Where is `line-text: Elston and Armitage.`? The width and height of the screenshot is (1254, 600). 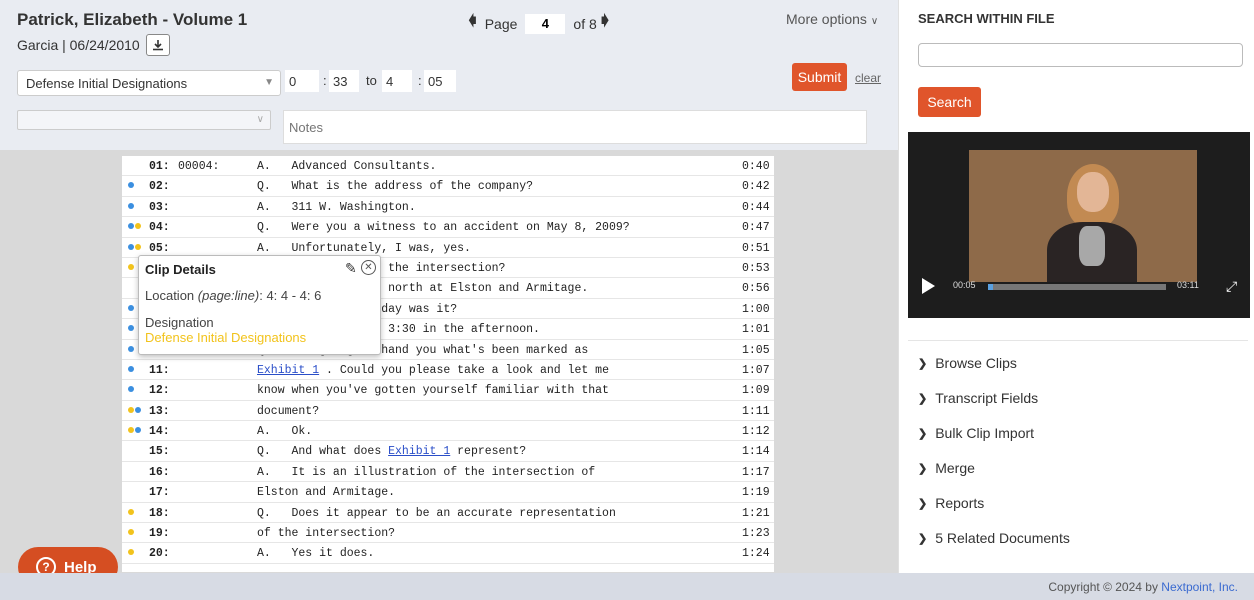
line-text: Elston and Armitage. is located at coordinates (326, 493).